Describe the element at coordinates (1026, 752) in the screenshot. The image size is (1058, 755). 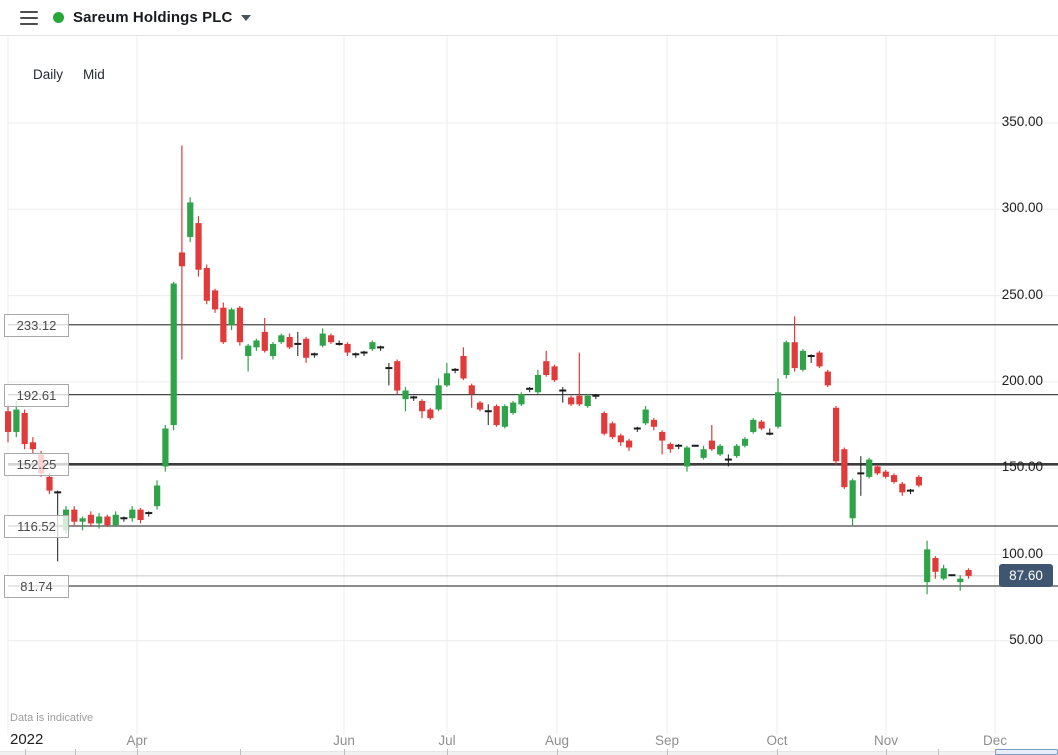
I see `scrollbar-active-range` at that location.